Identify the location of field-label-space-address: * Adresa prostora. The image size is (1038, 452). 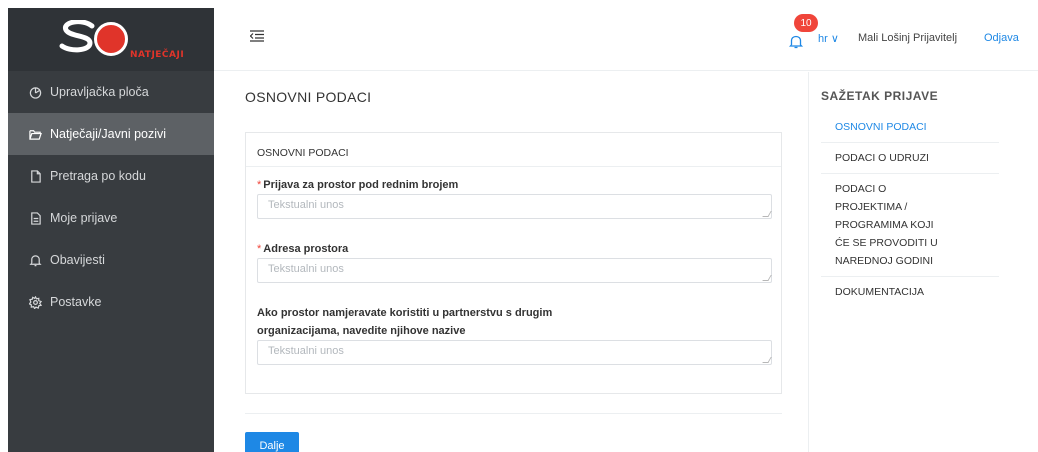
(302, 249).